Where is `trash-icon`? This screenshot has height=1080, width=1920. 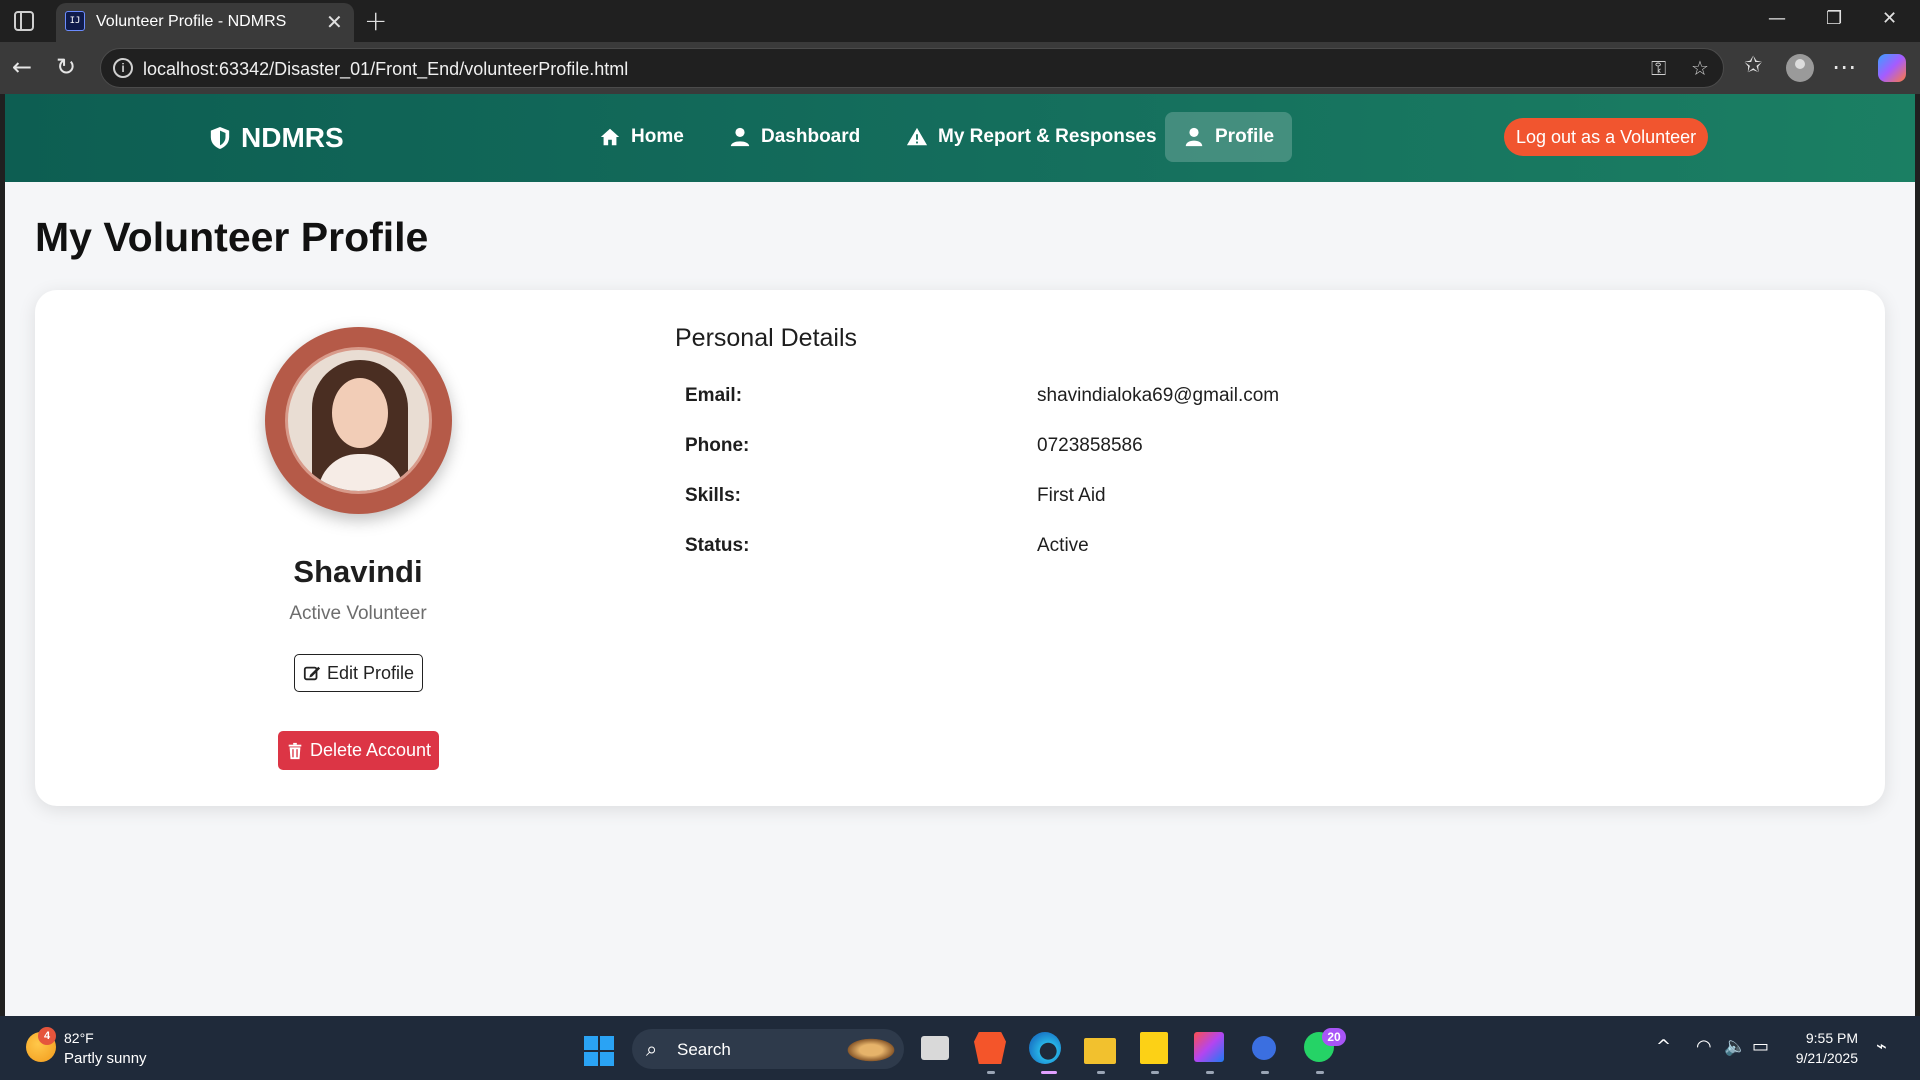 trash-icon is located at coordinates (295, 750).